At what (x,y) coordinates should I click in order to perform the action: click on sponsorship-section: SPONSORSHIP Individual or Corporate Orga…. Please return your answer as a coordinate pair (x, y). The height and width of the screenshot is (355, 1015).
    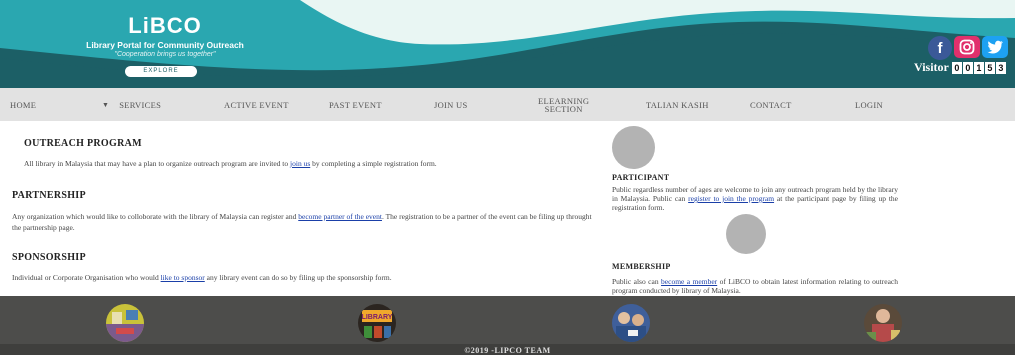
    Looking at the image, I should click on (303, 267).